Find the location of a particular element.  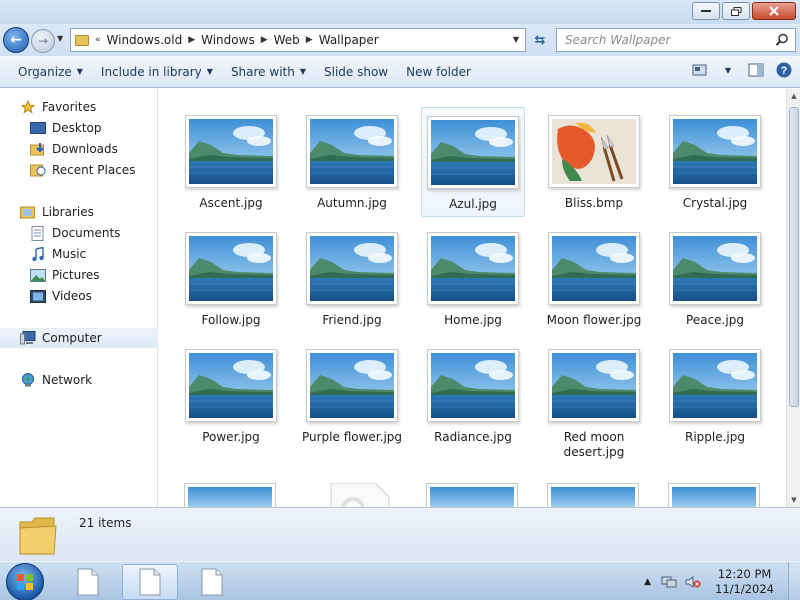

view-icon is located at coordinates (699, 70).